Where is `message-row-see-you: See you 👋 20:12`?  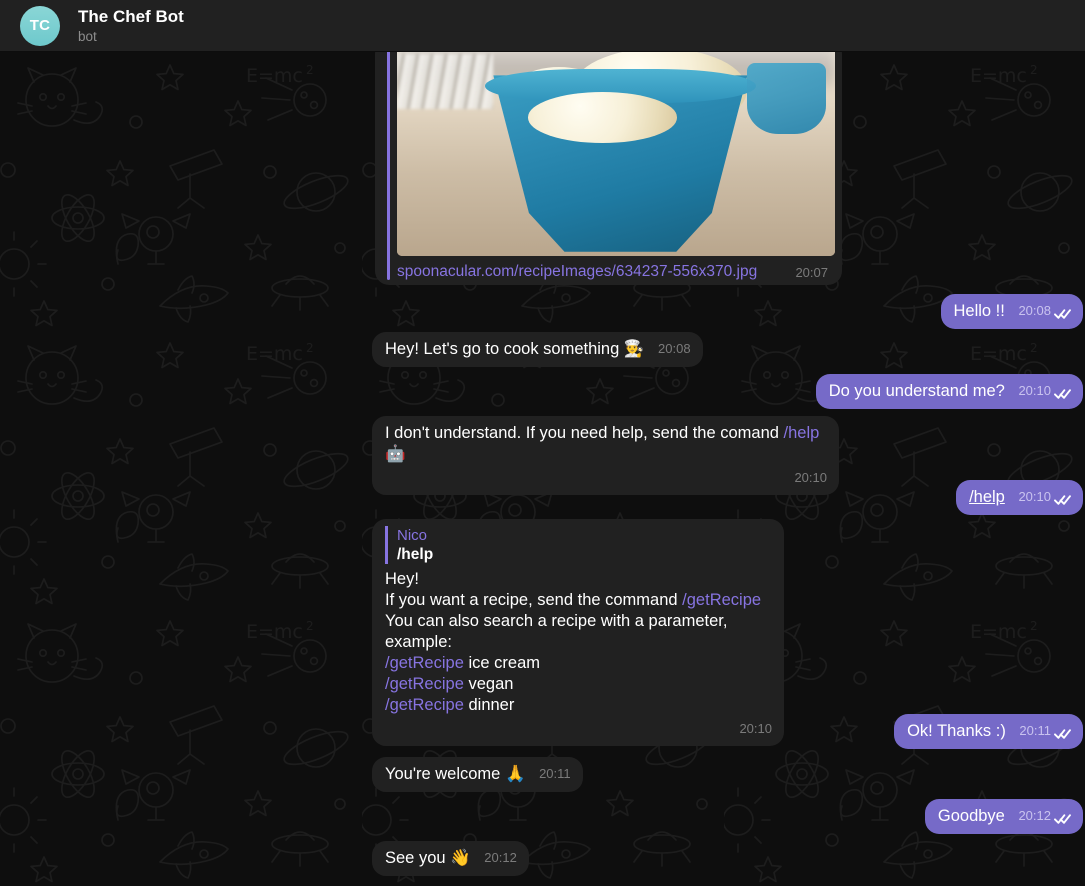
message-row-see-you: See you 👋 20:12 is located at coordinates (450, 858).